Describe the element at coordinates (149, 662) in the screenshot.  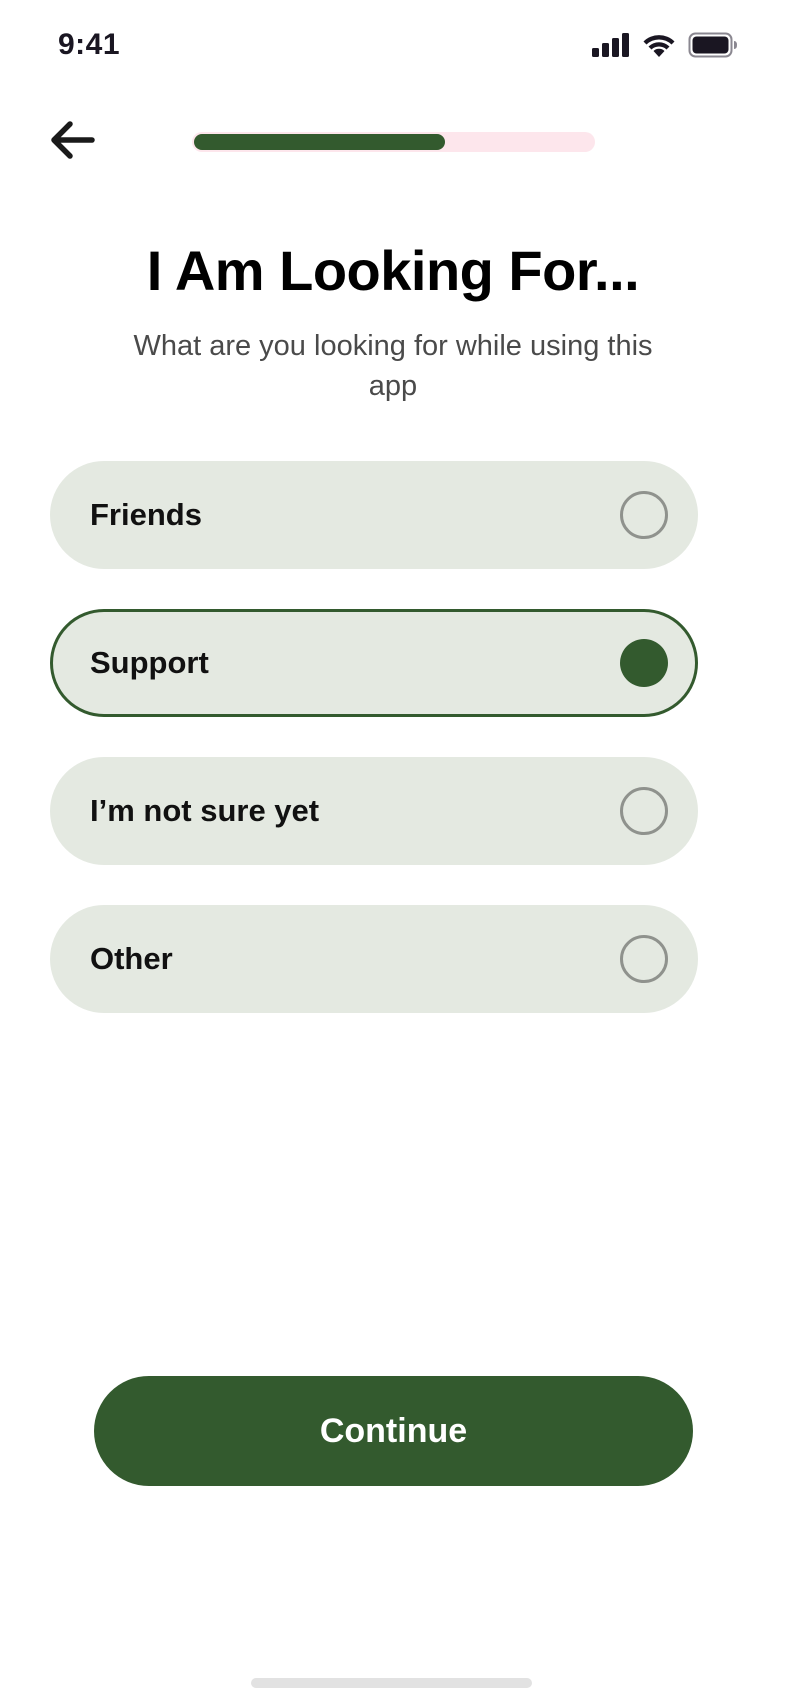
I see `option-label: Support` at that location.